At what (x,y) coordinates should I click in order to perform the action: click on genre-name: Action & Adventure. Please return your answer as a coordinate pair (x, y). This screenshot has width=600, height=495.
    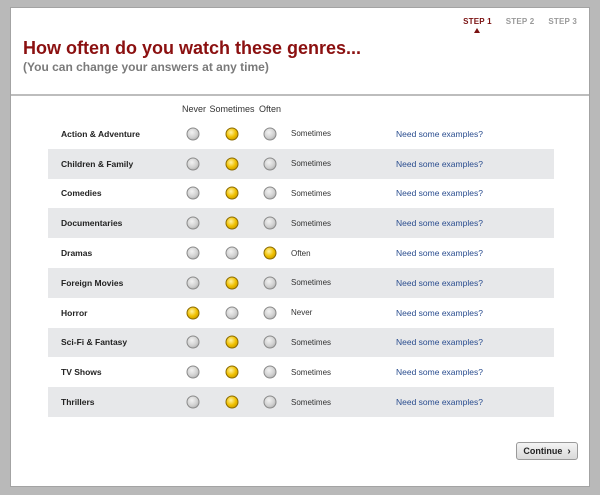
    Looking at the image, I should click on (101, 133).